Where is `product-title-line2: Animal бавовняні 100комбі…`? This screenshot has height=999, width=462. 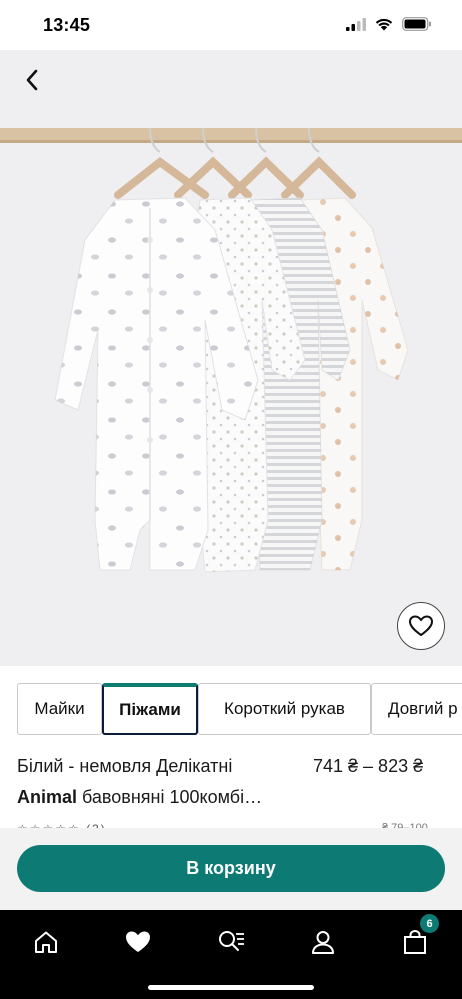 product-title-line2: Animal бавовняні 100комбі… is located at coordinates (139, 797).